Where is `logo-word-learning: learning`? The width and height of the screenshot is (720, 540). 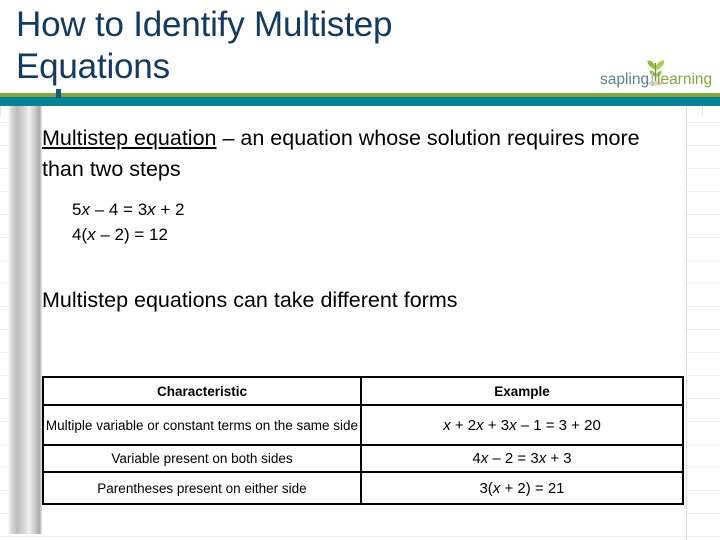 logo-word-learning: learning is located at coordinates (684, 79).